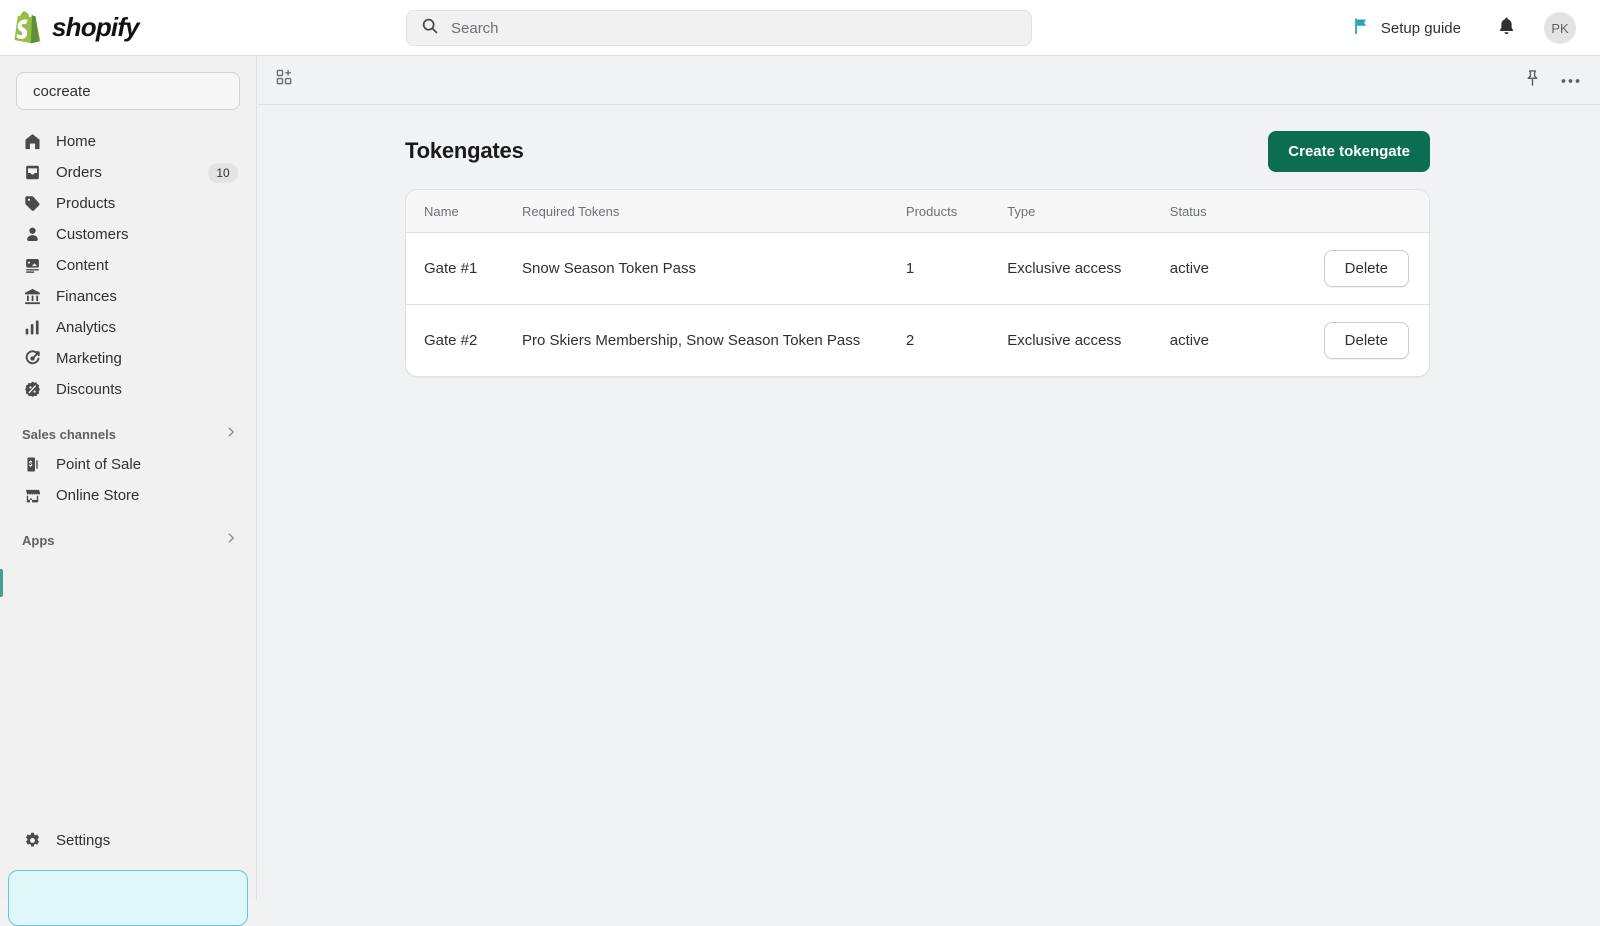  What do you see at coordinates (128, 358) in the screenshot?
I see `sidebar-item-marketing: Marketing` at bounding box center [128, 358].